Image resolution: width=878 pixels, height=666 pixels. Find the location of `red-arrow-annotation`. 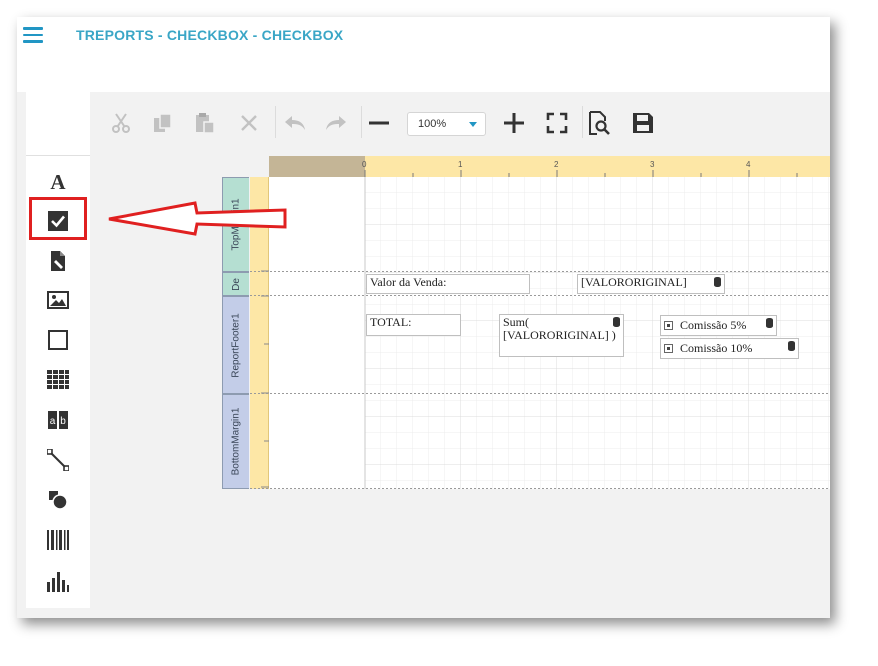

red-arrow-annotation is located at coordinates (197, 218).